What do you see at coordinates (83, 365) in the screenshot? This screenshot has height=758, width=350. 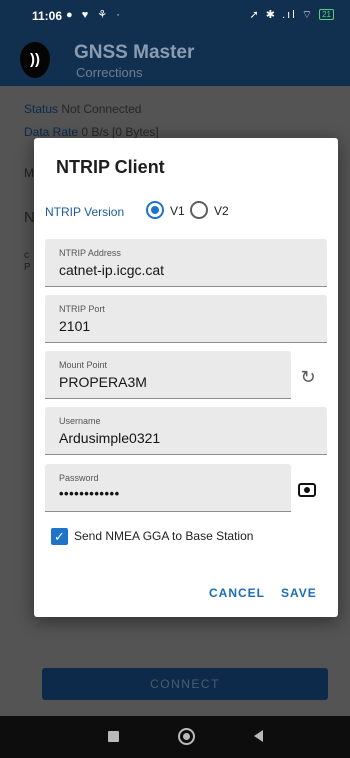 I see `mount-point-label: Mount Point` at bounding box center [83, 365].